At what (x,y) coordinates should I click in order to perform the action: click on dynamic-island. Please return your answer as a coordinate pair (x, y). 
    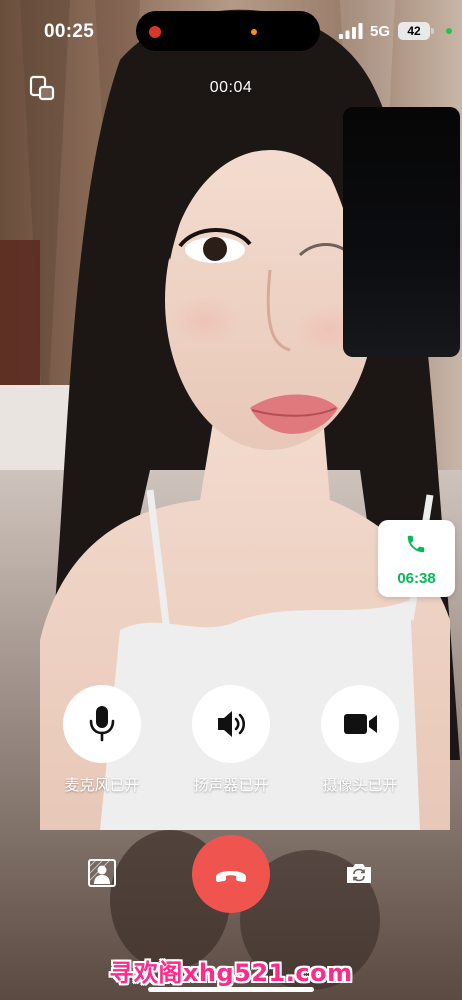
    Looking at the image, I should click on (228, 31).